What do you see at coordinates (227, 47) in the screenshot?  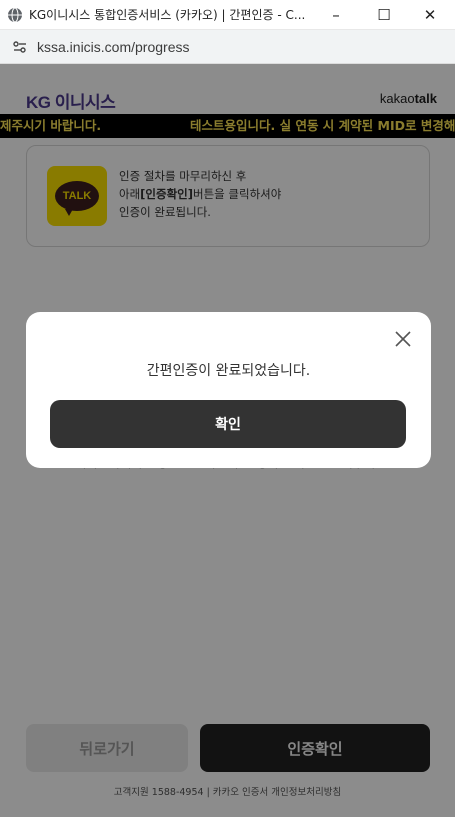 I see `address-bar: kssa.inicis.com/progress` at bounding box center [227, 47].